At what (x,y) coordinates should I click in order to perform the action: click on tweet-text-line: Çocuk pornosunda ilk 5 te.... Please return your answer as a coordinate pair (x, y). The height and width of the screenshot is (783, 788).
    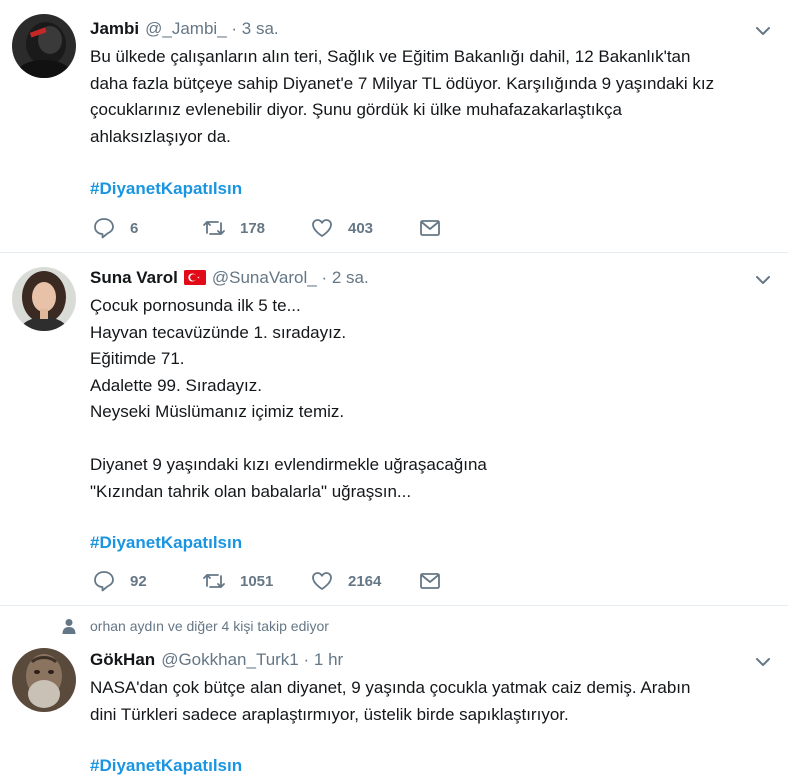
    Looking at the image, I should click on (195, 305).